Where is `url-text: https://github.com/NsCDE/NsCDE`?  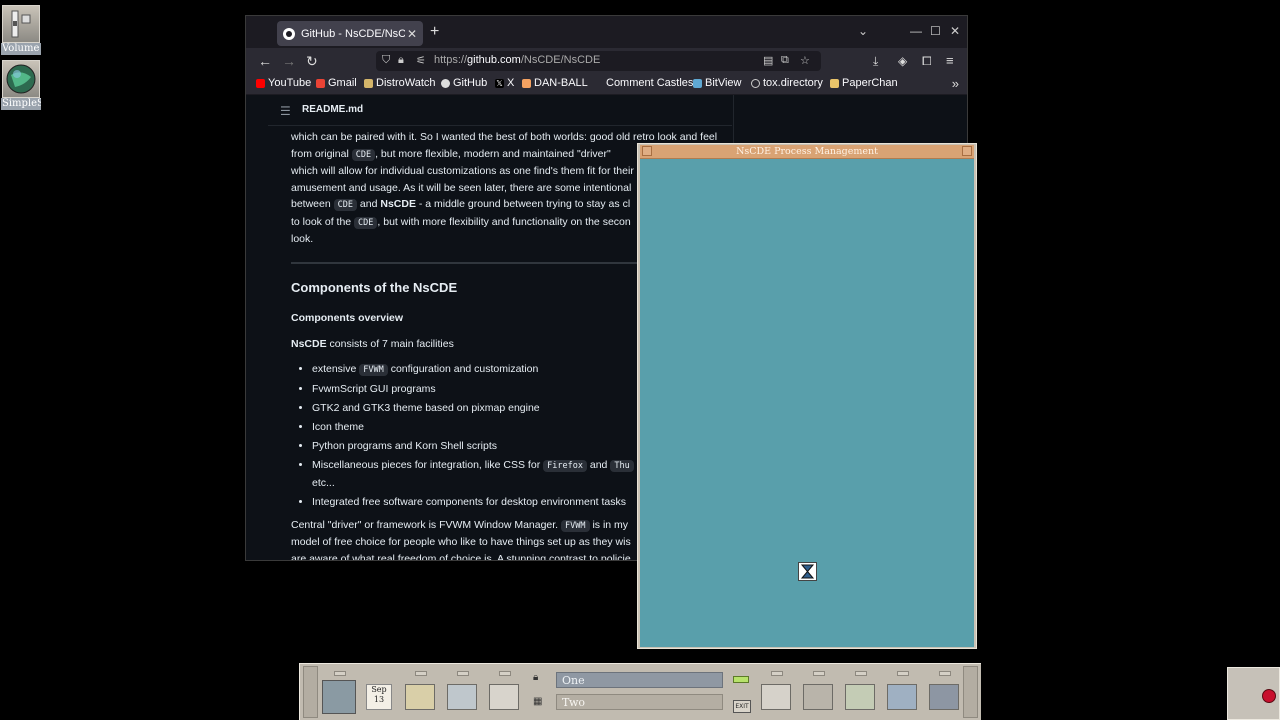 url-text: https://github.com/NsCDE/NsCDE is located at coordinates (517, 60).